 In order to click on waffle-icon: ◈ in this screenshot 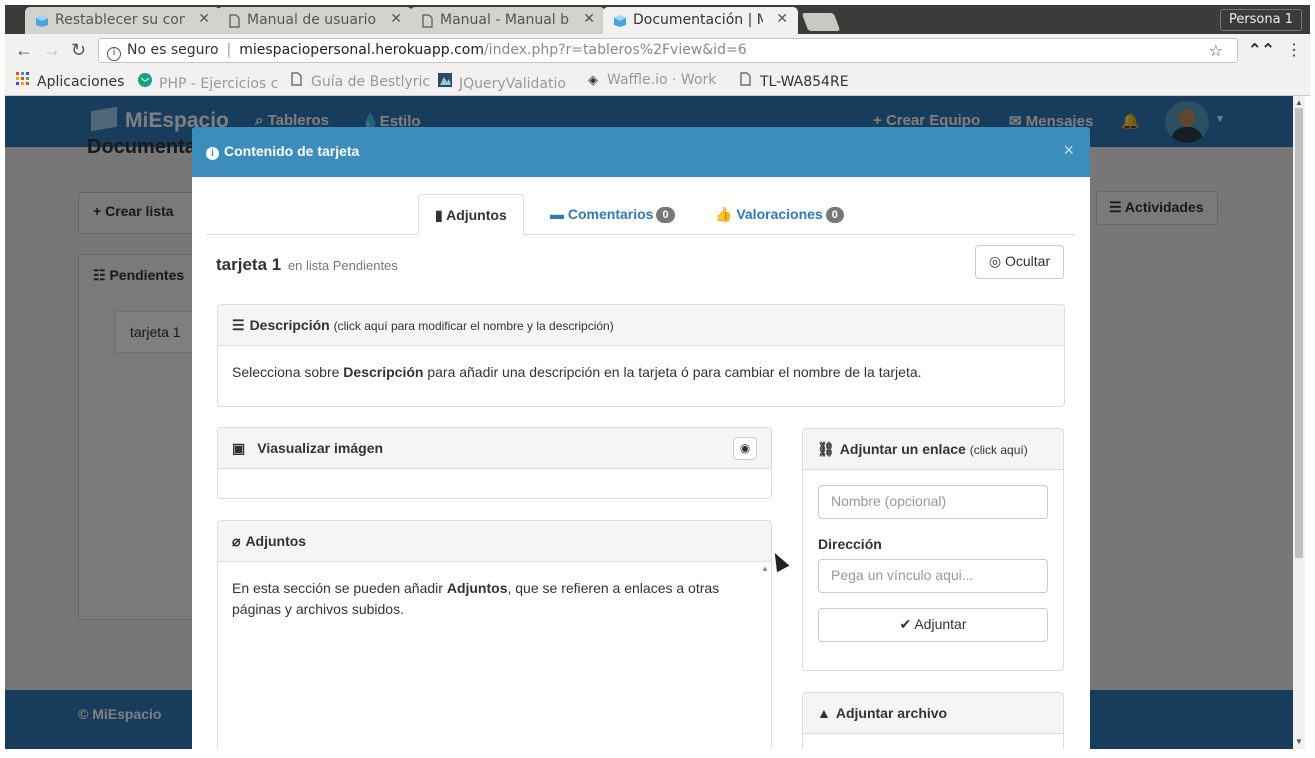, I will do `click(593, 80)`.